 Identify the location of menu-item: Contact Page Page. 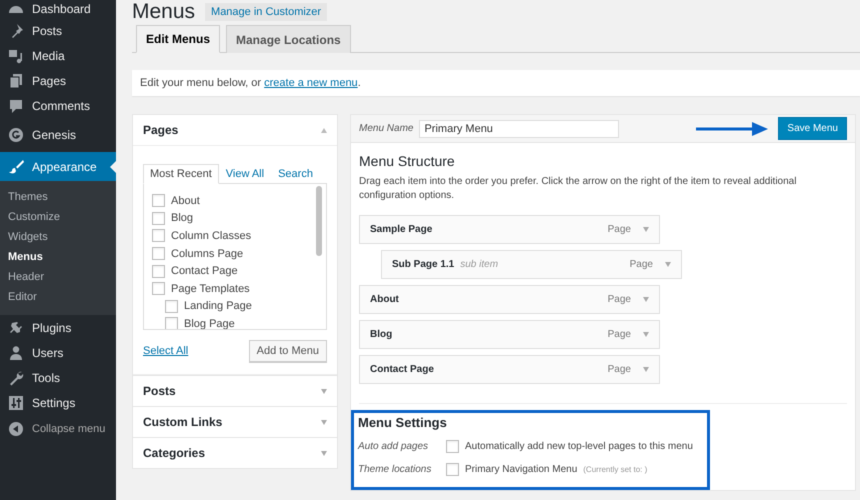
(509, 369).